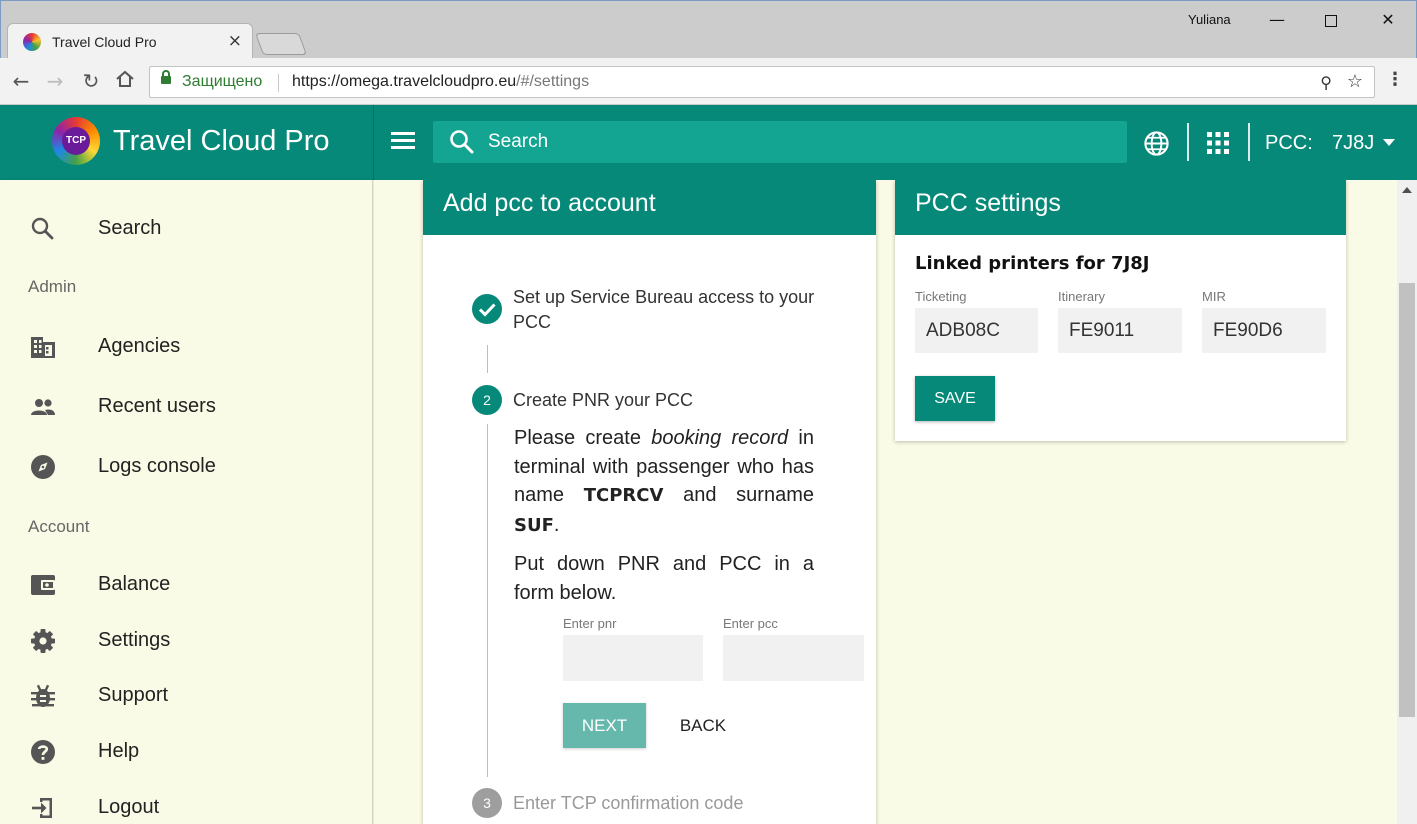 Image resolution: width=1417 pixels, height=824 pixels. Describe the element at coordinates (941, 296) in the screenshot. I see `ticketing-label: Ticketing` at that location.